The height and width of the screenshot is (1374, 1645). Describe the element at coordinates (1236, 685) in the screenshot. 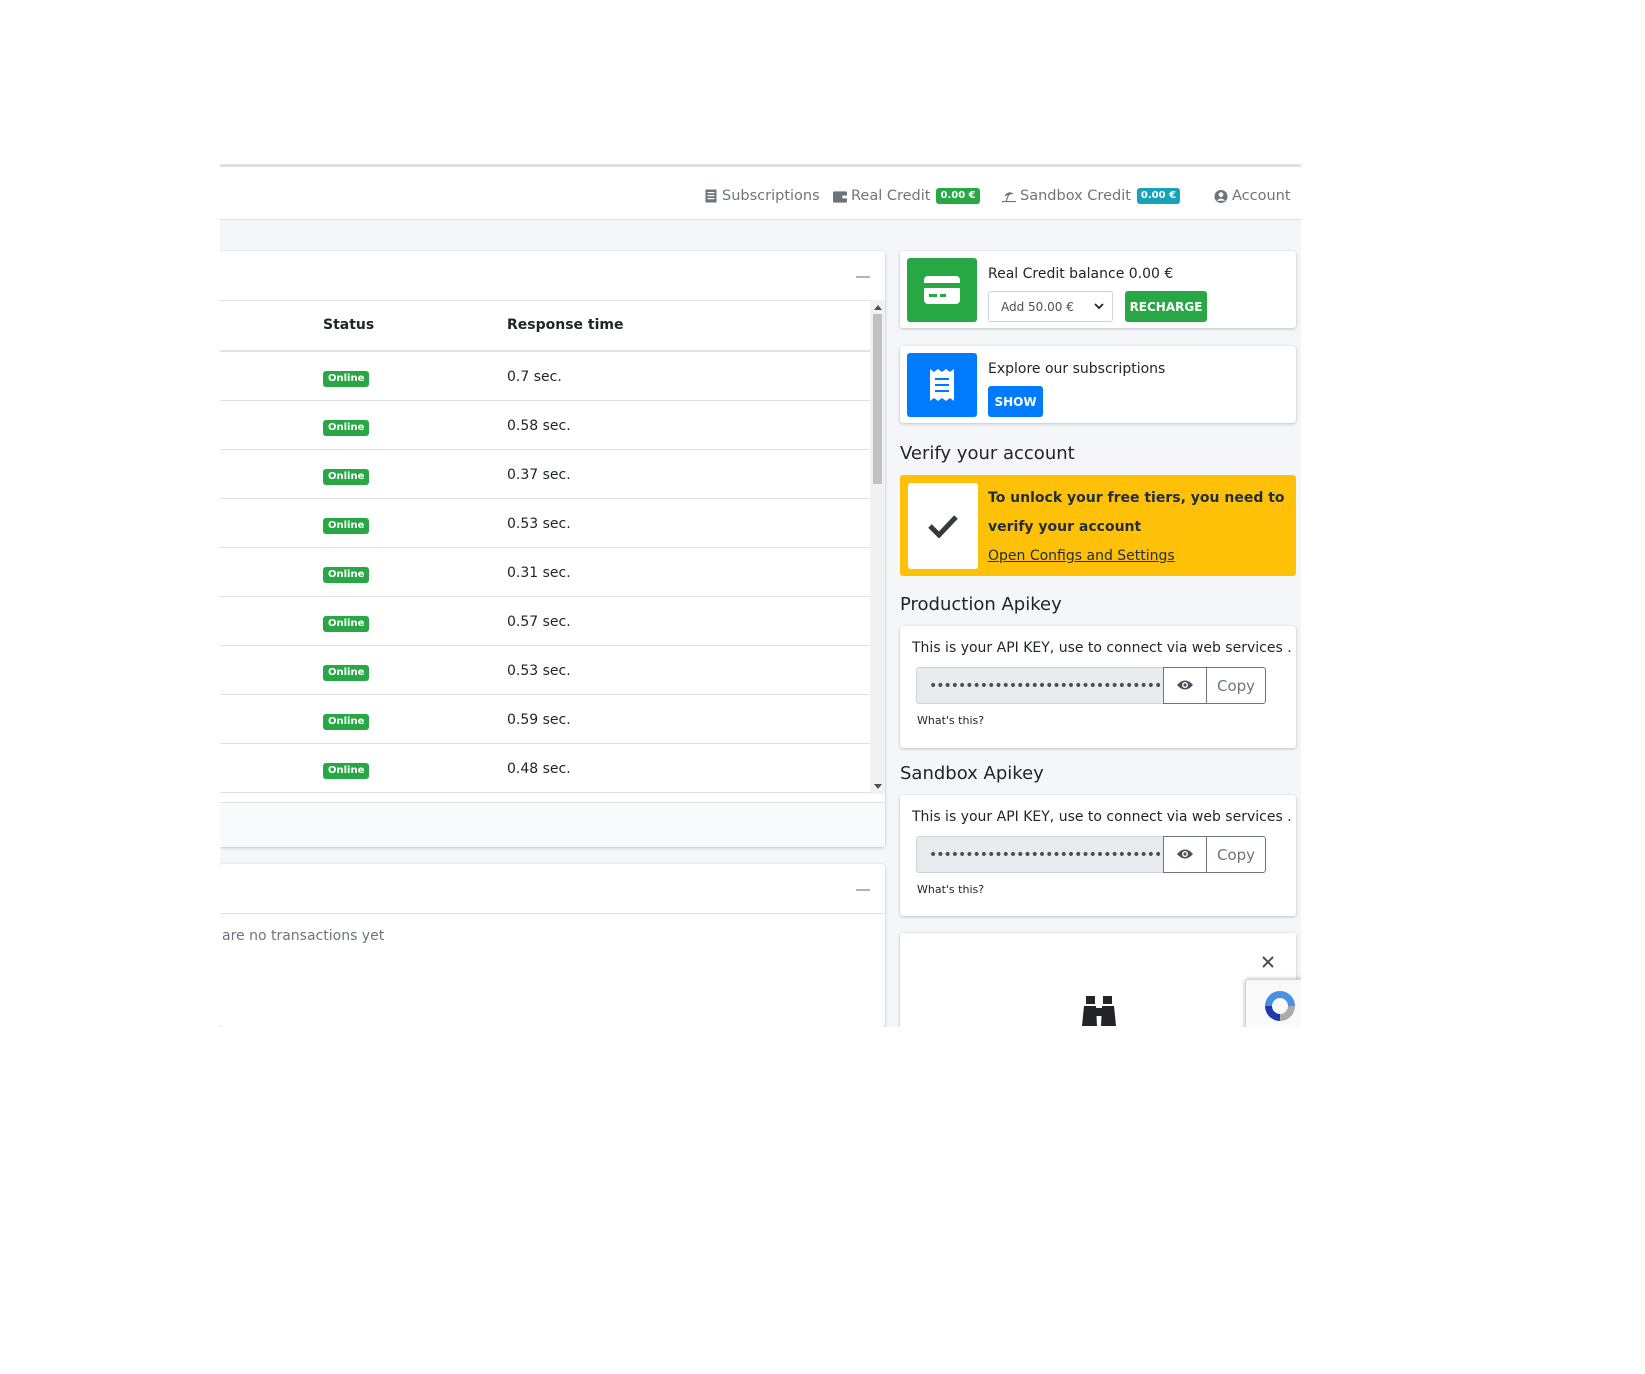

I see `copy-production-key-button: Copy` at that location.